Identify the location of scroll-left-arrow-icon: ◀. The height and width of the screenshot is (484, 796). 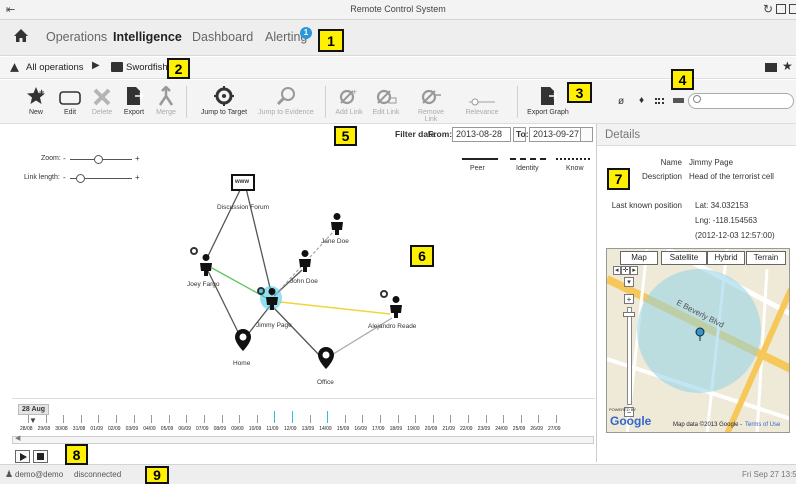
(17, 438).